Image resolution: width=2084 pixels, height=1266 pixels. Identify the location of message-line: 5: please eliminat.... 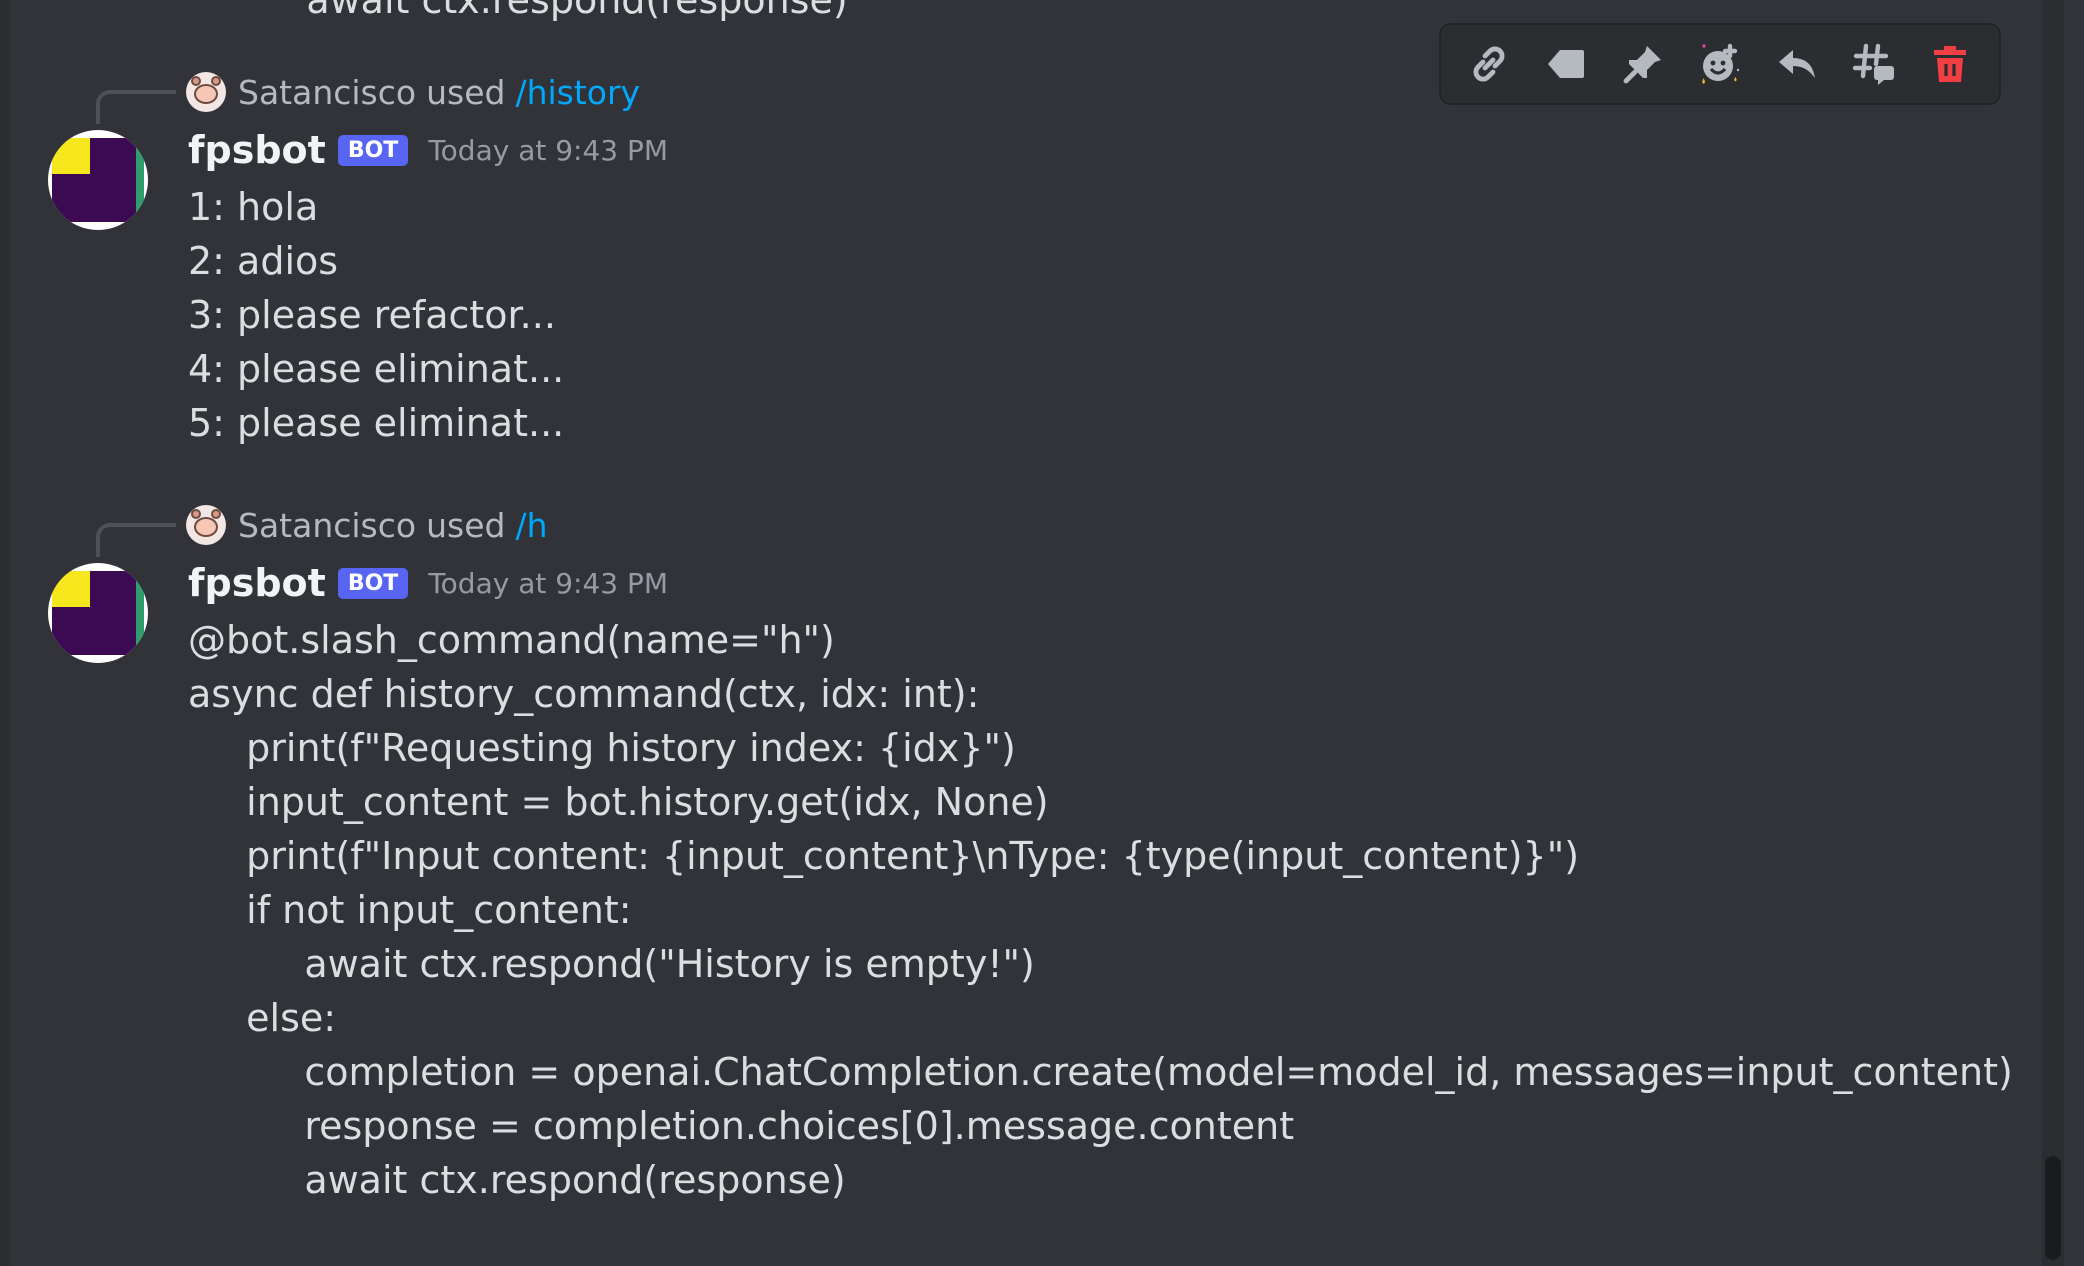
(376, 423).